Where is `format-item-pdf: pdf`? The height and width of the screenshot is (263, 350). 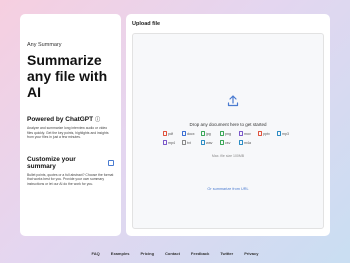 format-item-pdf: pdf is located at coordinates (172, 133).